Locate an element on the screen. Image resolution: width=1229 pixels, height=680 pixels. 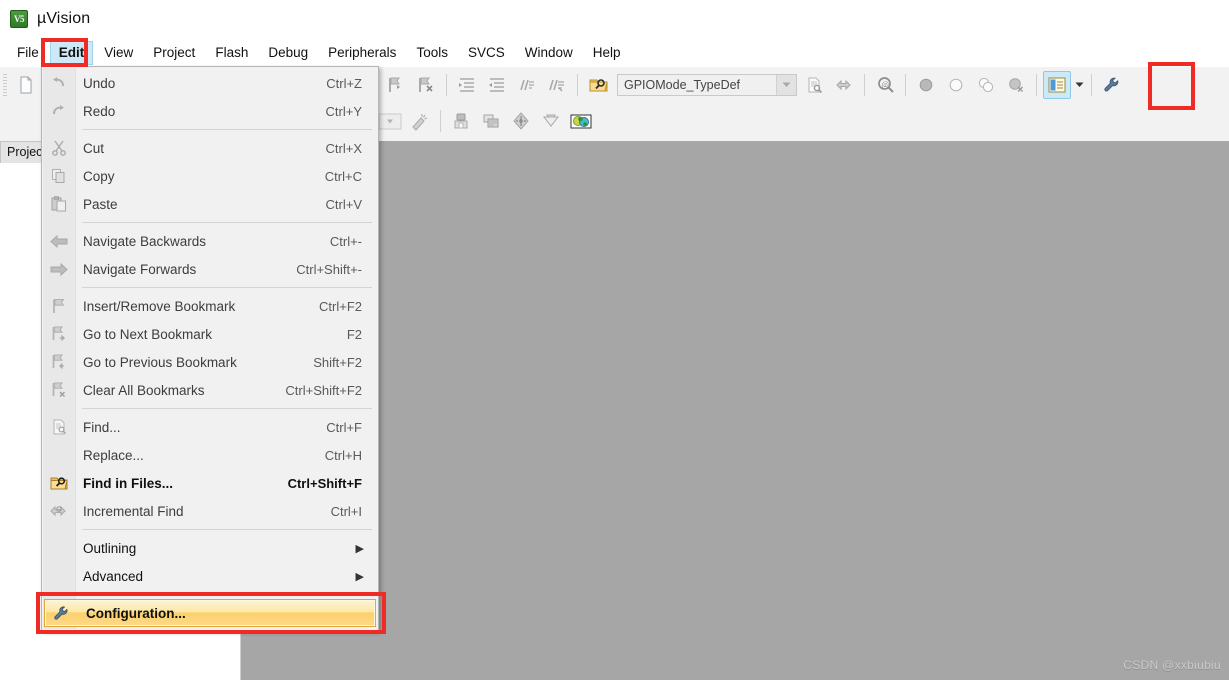
menu-file: File is located at coordinates (28, 53).